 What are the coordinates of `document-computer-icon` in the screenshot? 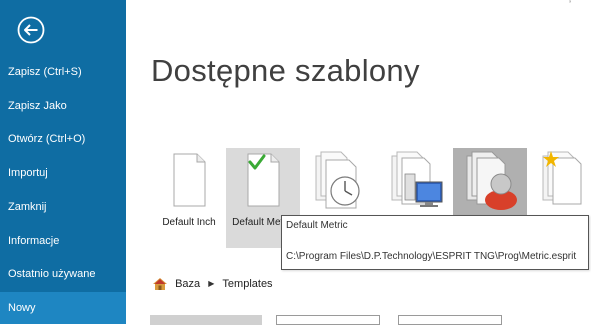 It's located at (417, 179).